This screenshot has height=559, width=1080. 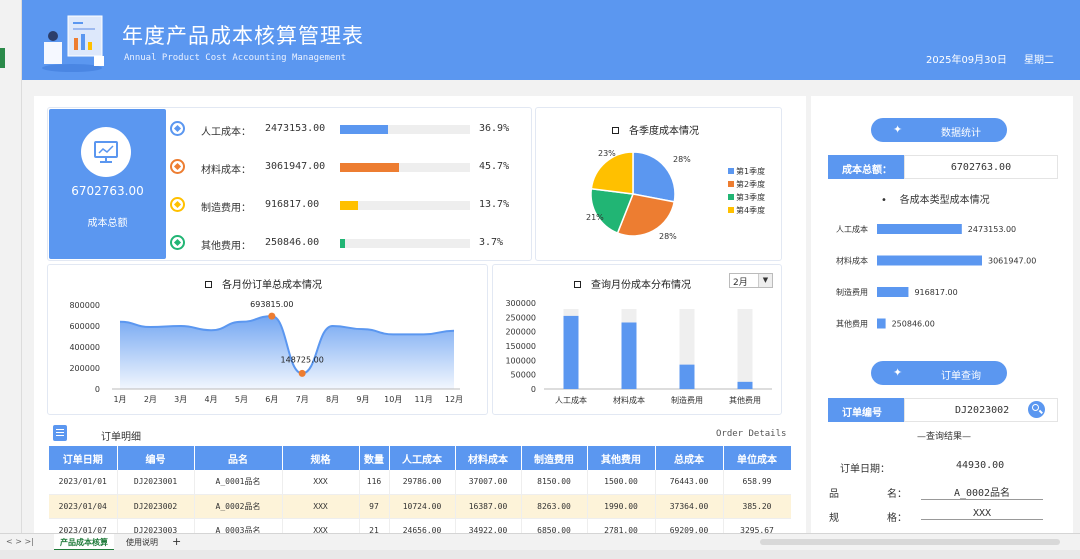 What do you see at coordinates (533, 389) in the screenshot?
I see `y-tick-label: 0` at bounding box center [533, 389].